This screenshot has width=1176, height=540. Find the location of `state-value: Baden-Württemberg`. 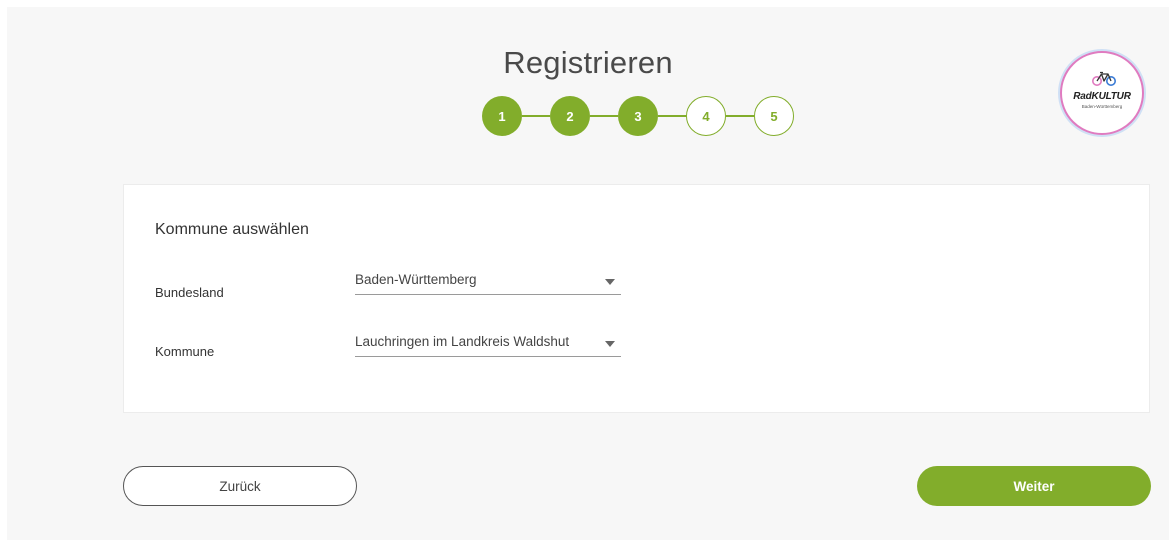

state-value: Baden-Württemberg is located at coordinates (416, 279).